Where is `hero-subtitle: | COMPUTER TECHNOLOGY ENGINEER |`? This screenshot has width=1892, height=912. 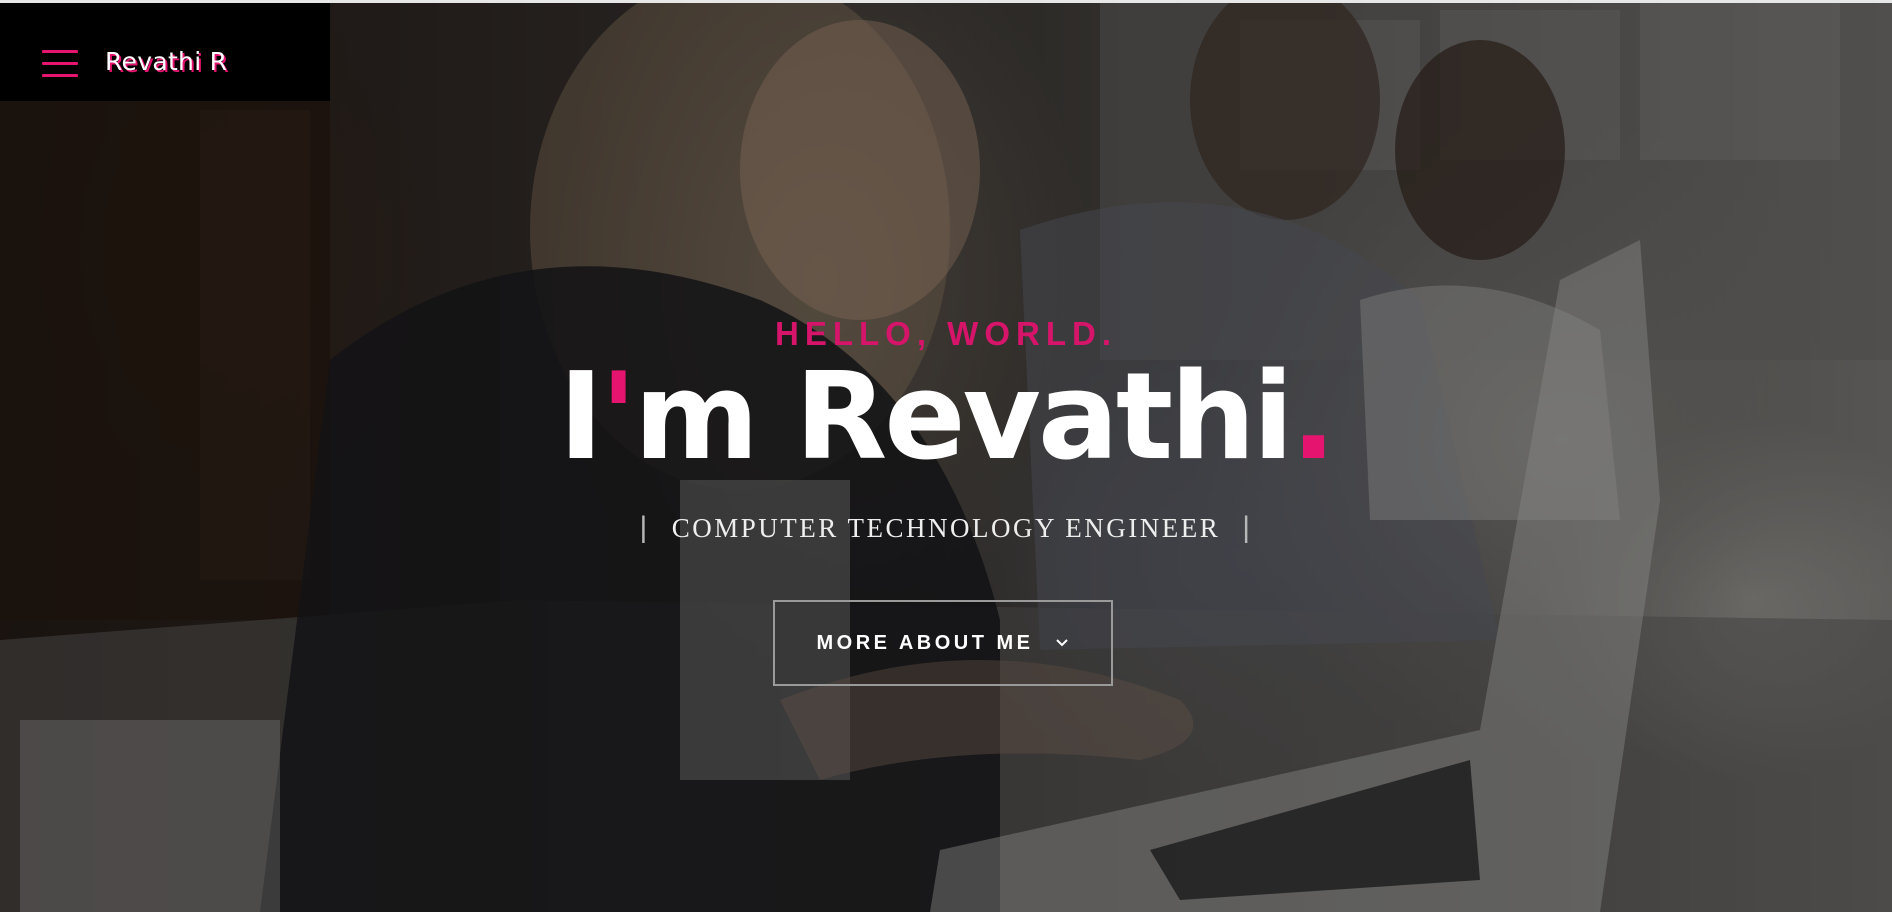
hero-subtitle: | COMPUTER TECHNOLOGY ENGINEER | is located at coordinates (946, 528).